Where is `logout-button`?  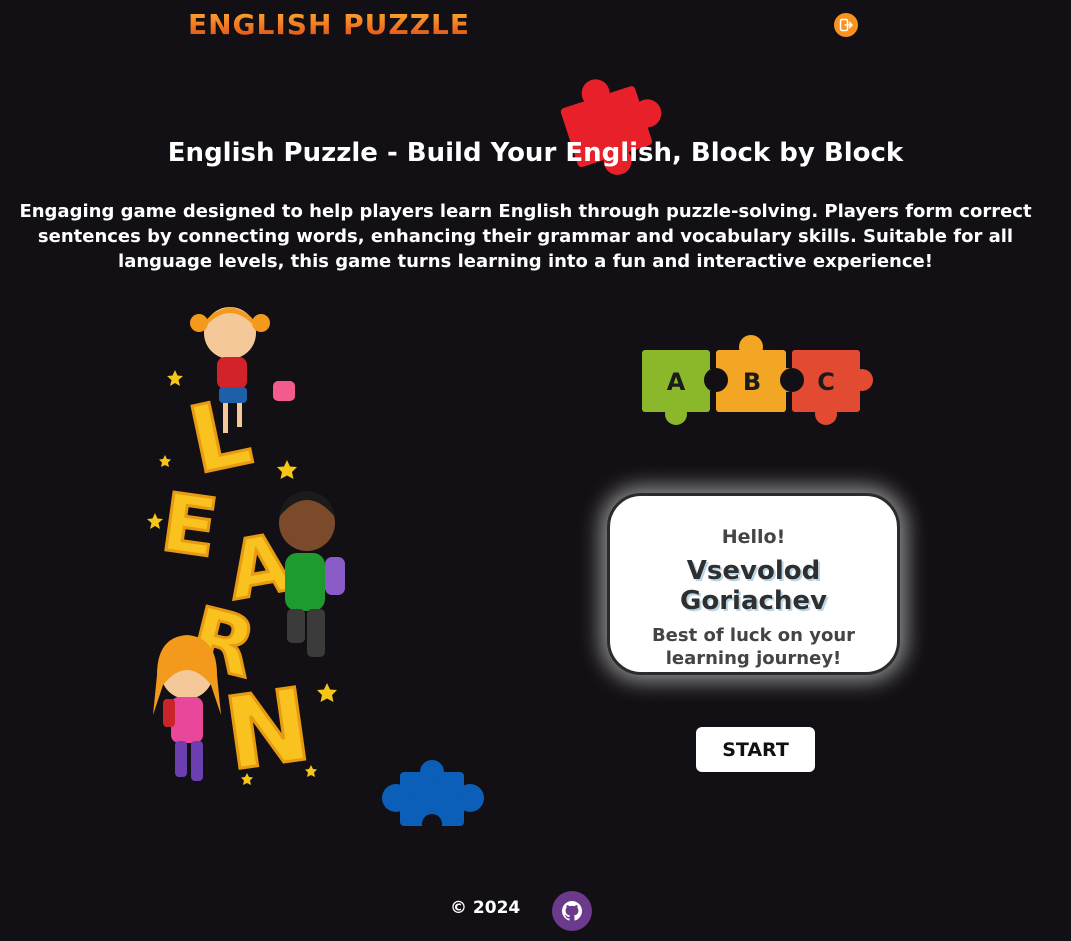 logout-button is located at coordinates (846, 25).